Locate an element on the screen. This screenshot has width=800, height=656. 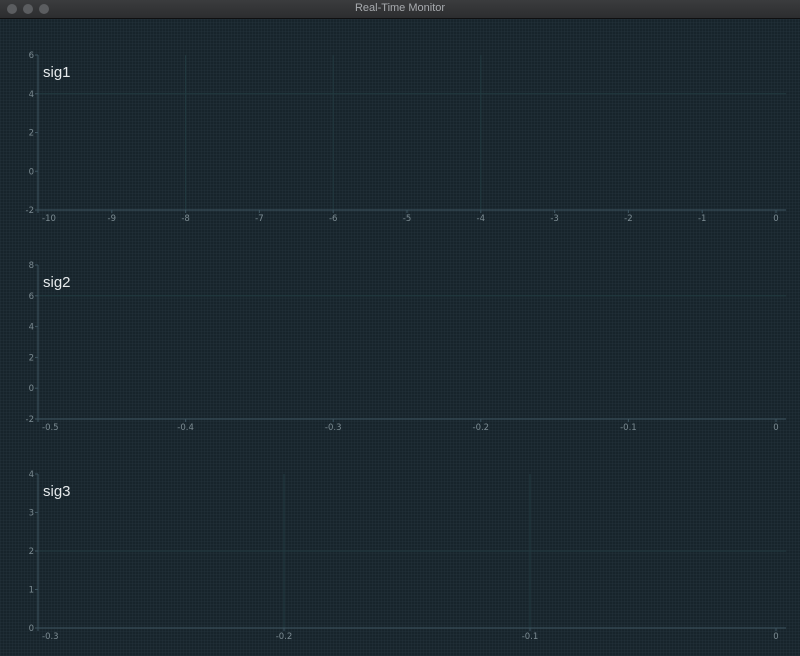
plot-1-y-tick-label: 4 is located at coordinates (31, 95).